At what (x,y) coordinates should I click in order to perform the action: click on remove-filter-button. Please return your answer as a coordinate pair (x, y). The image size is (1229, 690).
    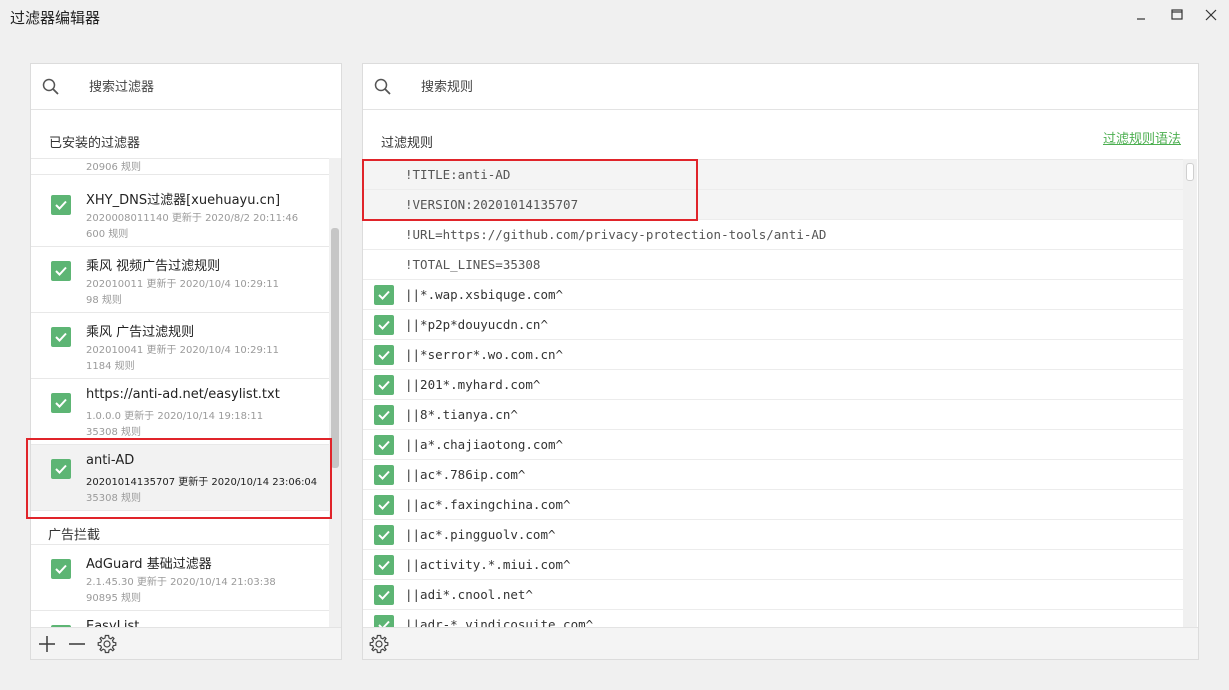
    Looking at the image, I should click on (77, 644).